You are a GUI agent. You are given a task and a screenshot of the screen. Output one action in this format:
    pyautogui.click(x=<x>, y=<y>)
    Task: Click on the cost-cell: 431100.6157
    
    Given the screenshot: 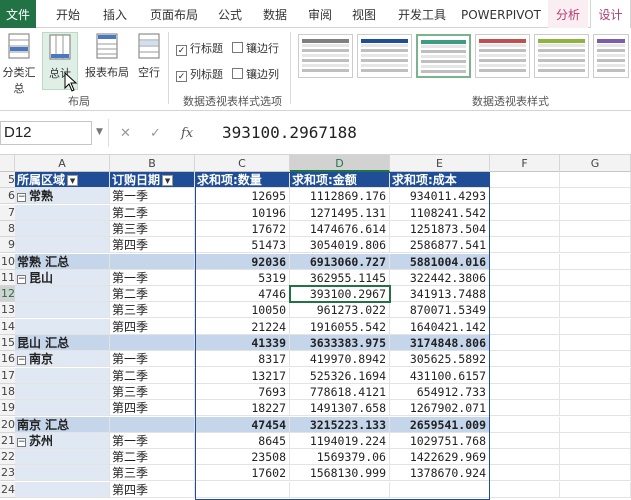 What is the action you would take?
    pyautogui.click(x=440, y=375)
    